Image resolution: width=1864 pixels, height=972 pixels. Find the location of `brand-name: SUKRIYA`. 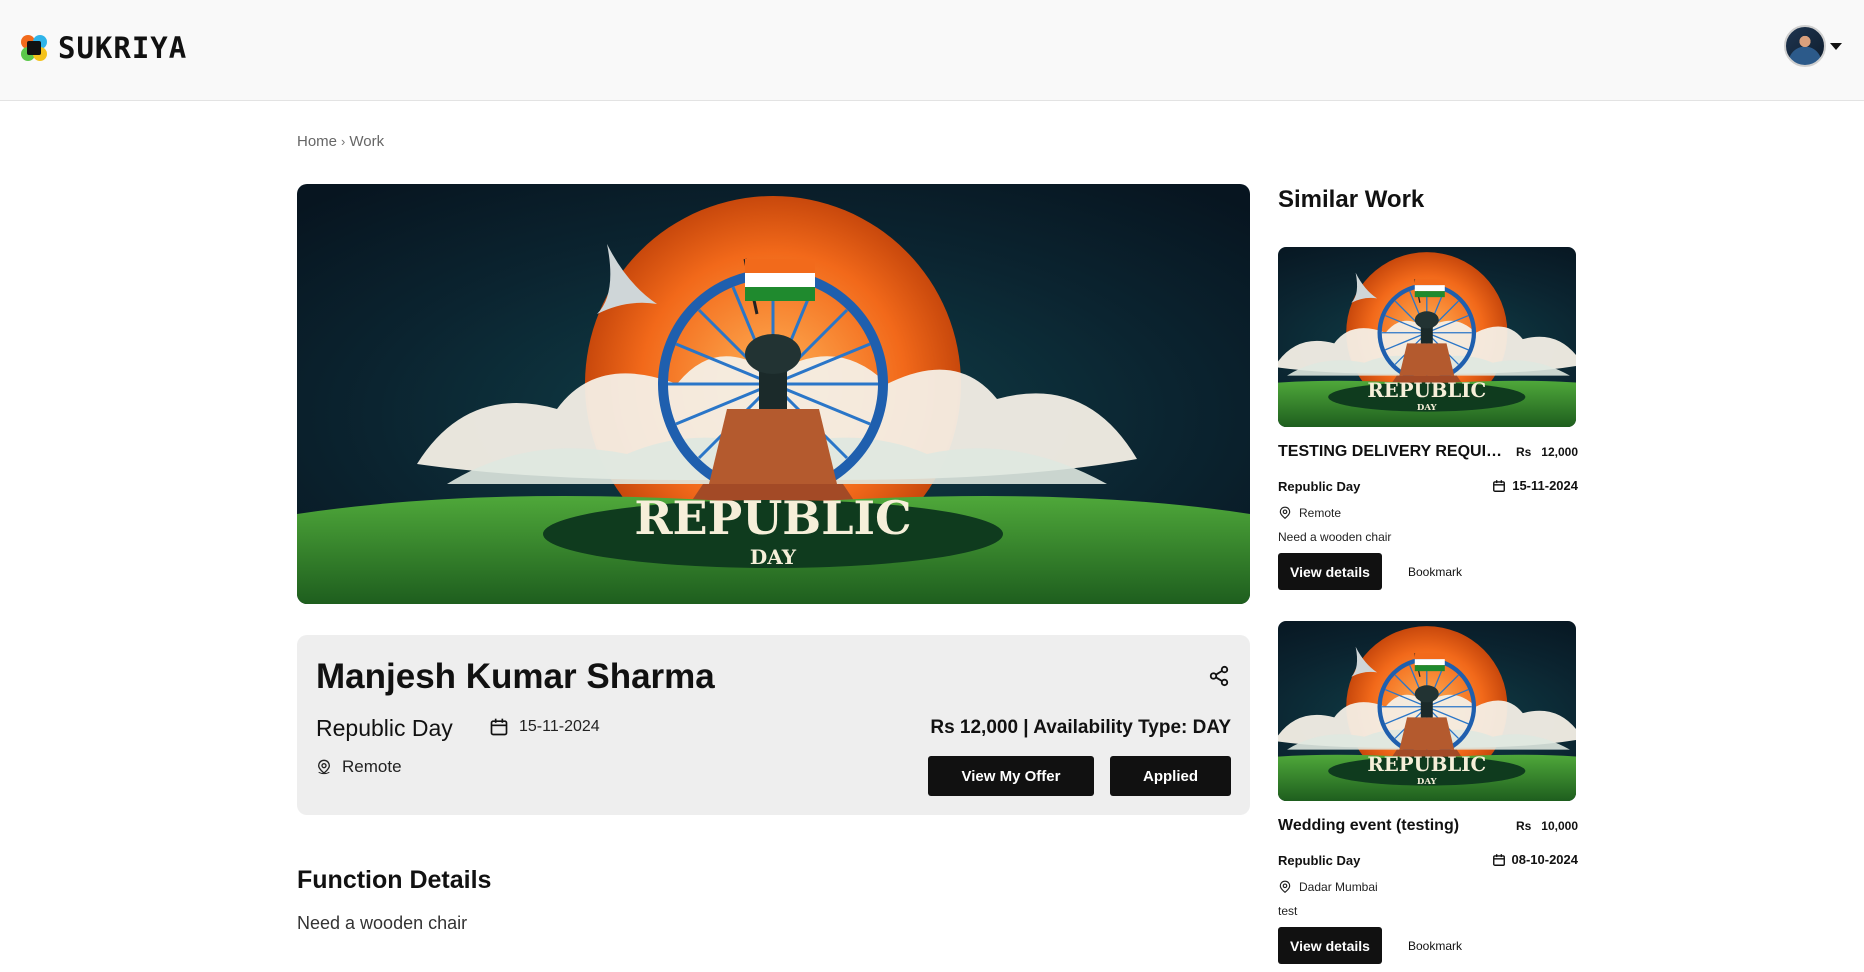

brand-name: SUKRIYA is located at coordinates (123, 48).